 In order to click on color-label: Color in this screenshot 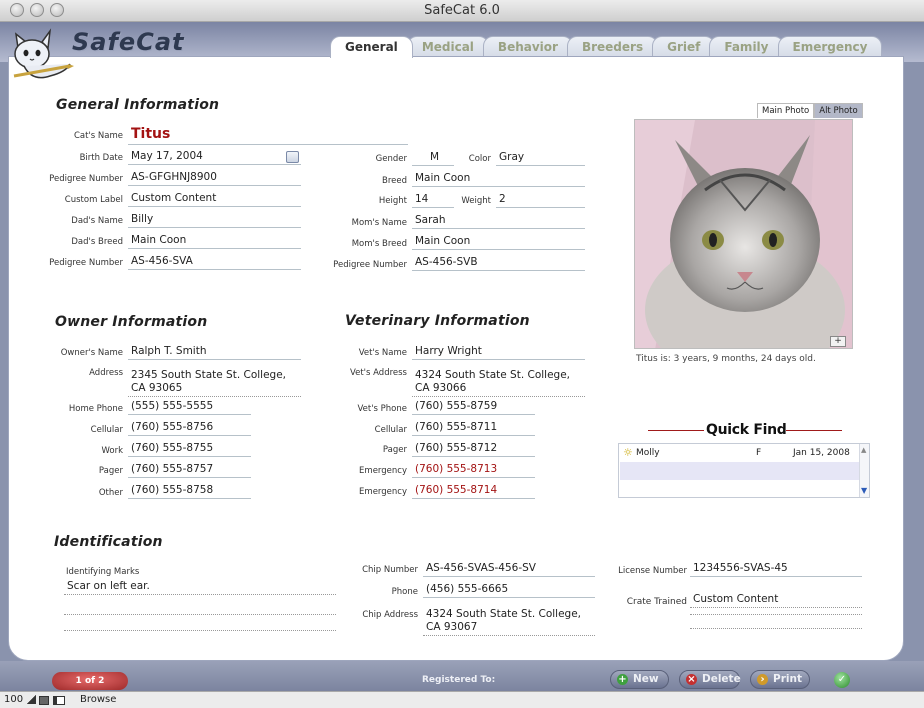, I will do `click(479, 159)`.